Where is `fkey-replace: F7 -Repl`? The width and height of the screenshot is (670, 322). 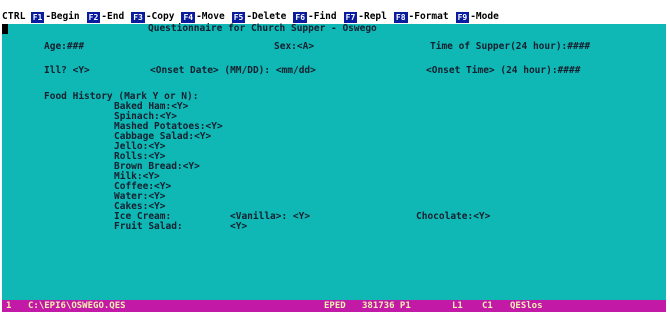
fkey-replace: F7 -Repl is located at coordinates (365, 17).